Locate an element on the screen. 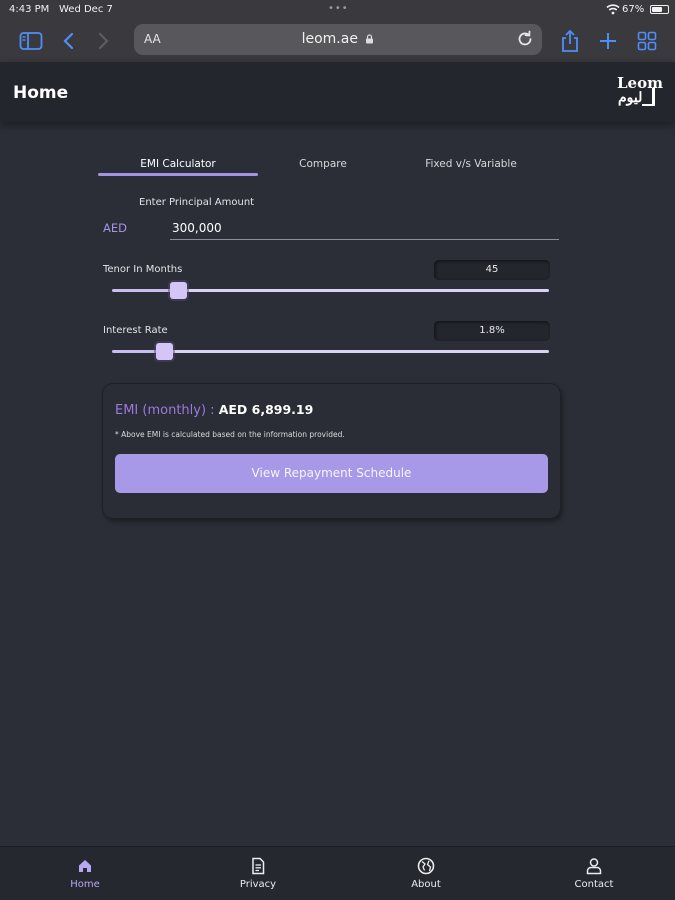 This screenshot has width=675, height=900. home-icon is located at coordinates (85, 866).